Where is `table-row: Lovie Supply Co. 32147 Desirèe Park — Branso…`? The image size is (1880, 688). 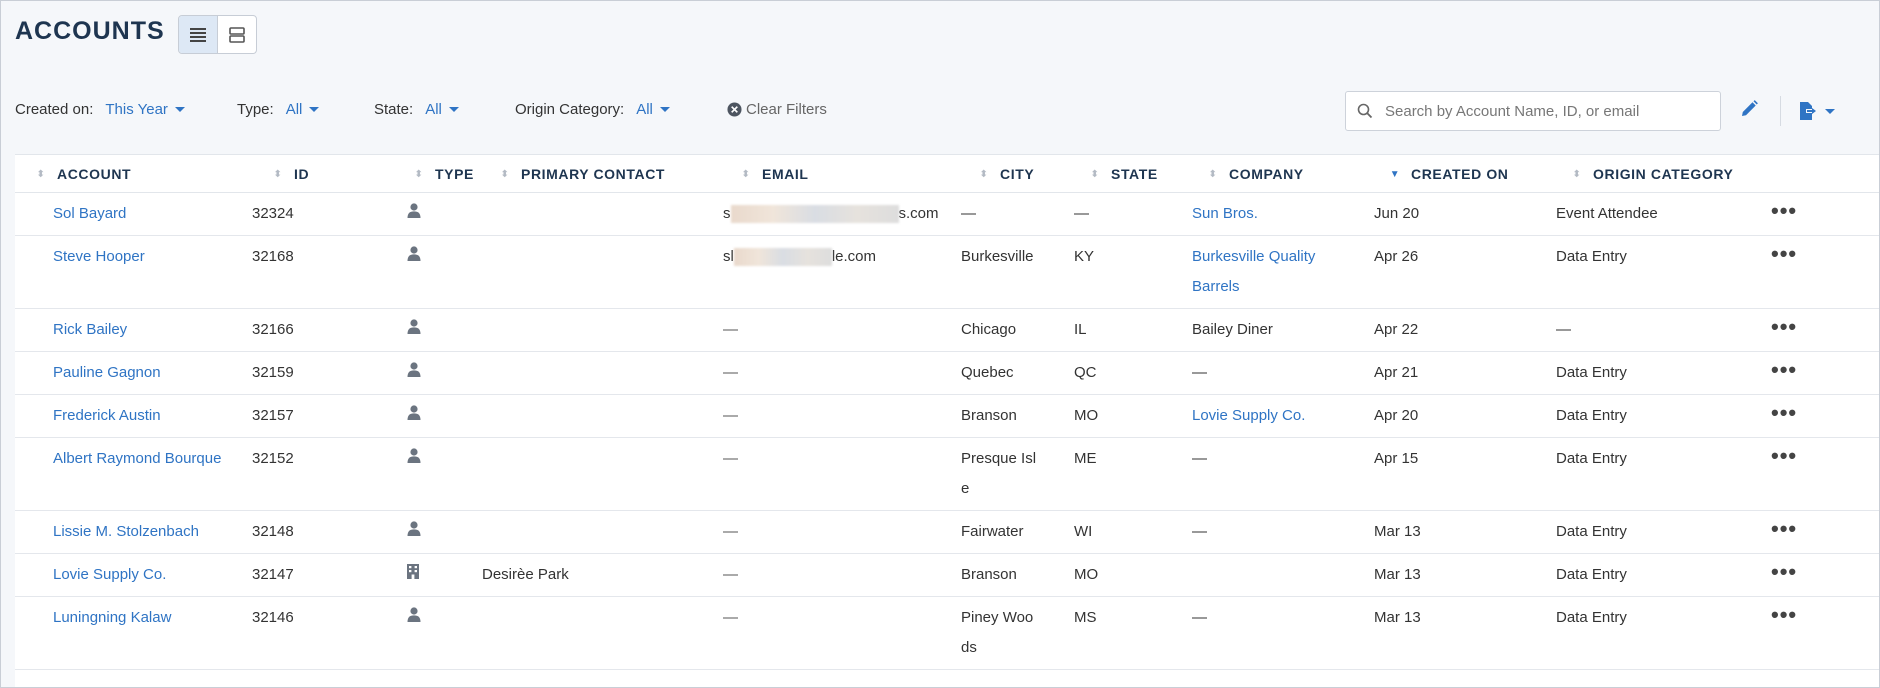
table-row: Lovie Supply Co. 32147 Desirèe Park — Branso… is located at coordinates (947, 575).